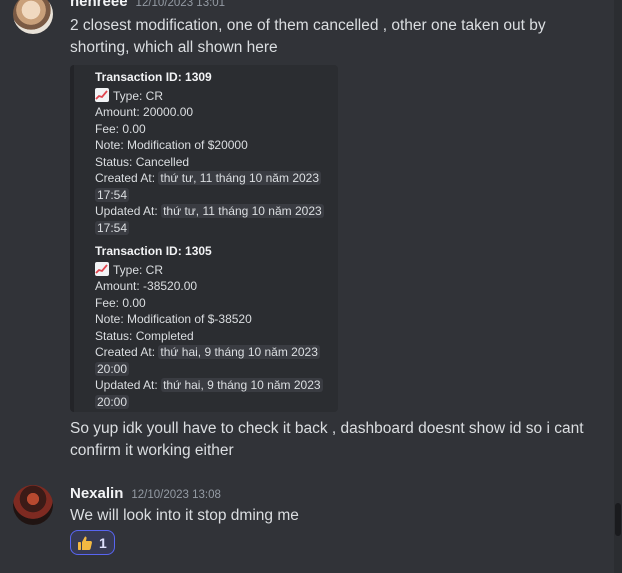  I want to click on transaction-note: Note: Modification of $20000, so click(171, 145).